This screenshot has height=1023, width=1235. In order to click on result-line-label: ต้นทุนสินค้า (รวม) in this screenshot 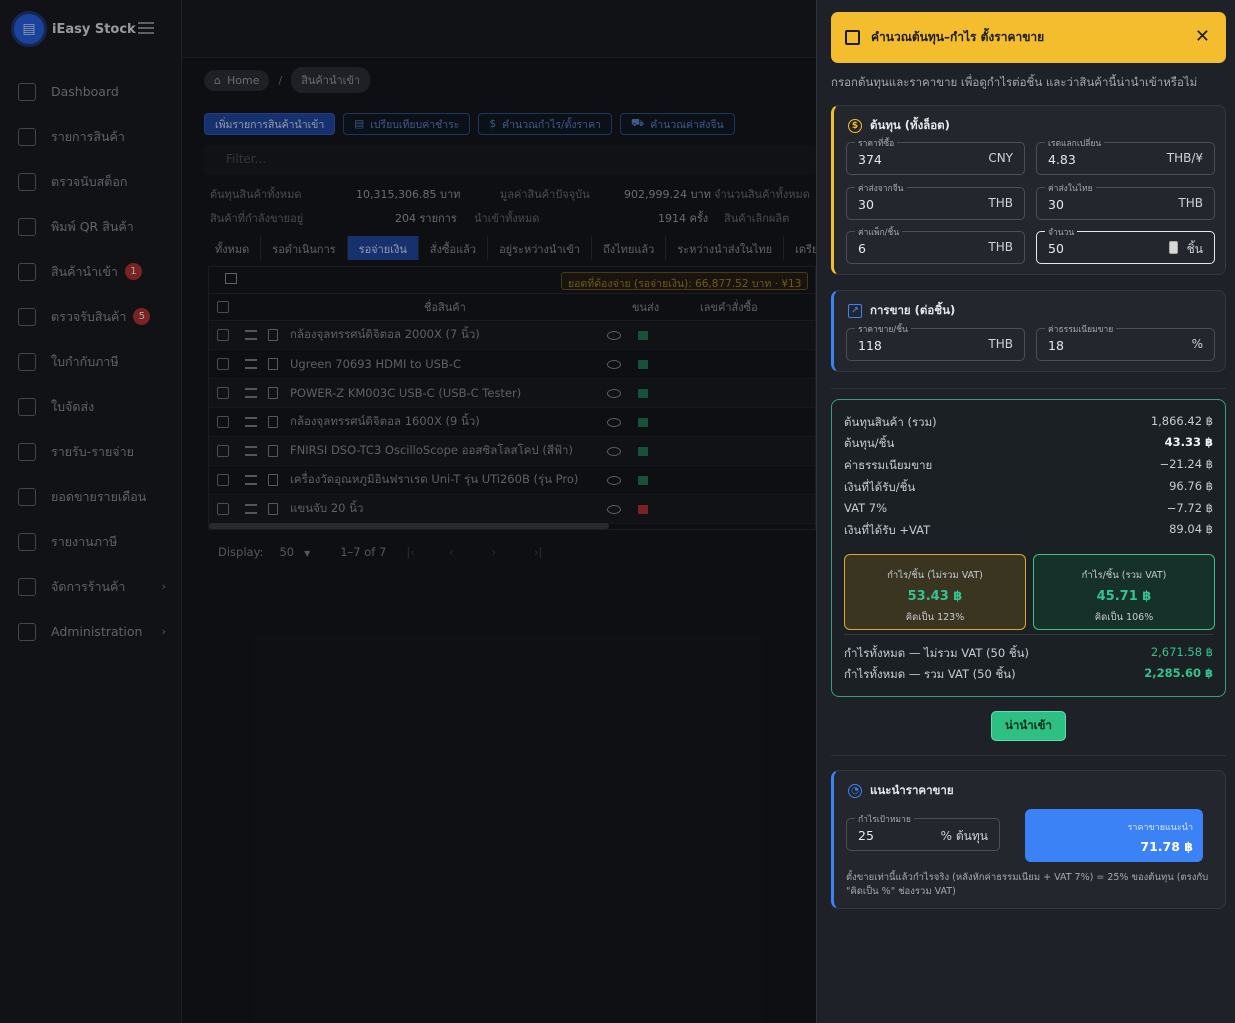, I will do `click(890, 422)`.